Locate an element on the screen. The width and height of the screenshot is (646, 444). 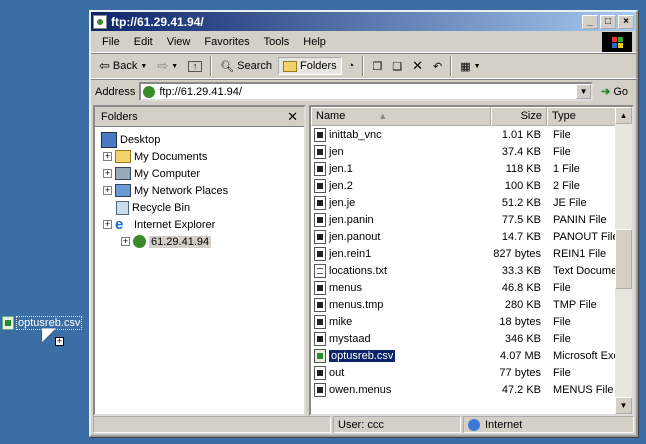
scroll-thumb is located at coordinates (623, 259).